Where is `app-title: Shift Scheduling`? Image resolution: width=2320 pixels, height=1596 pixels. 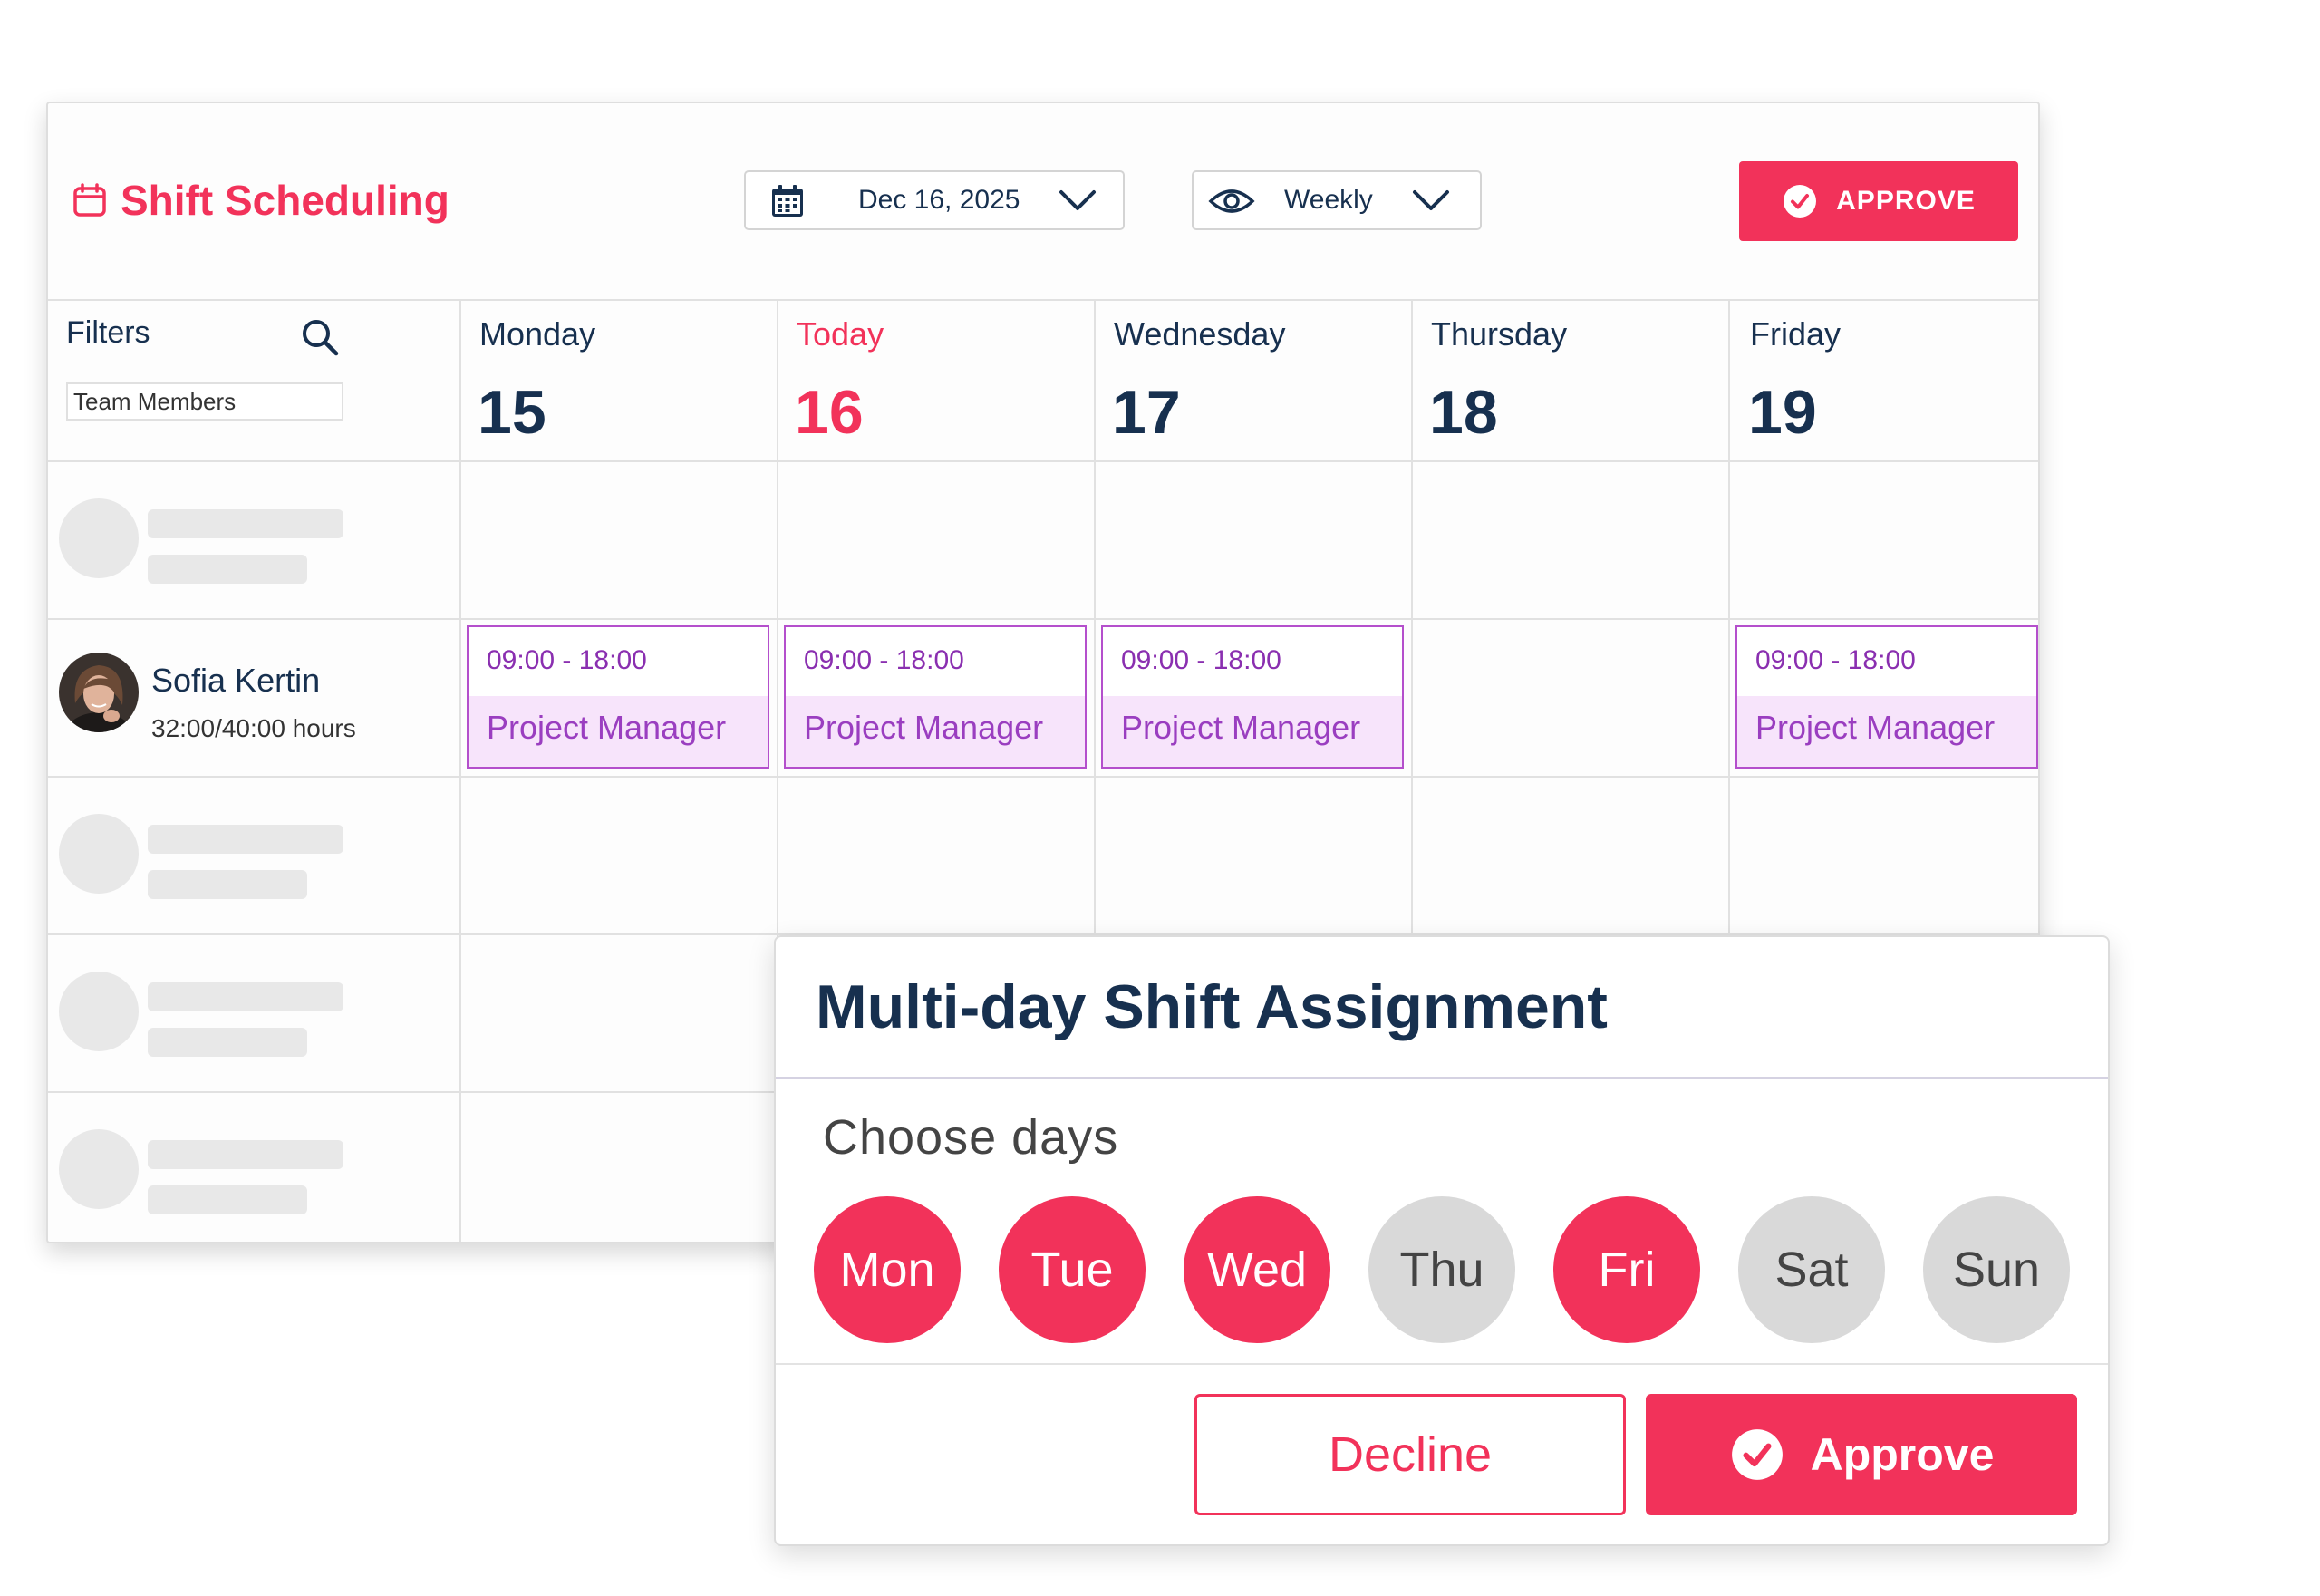 app-title: Shift Scheduling is located at coordinates (261, 200).